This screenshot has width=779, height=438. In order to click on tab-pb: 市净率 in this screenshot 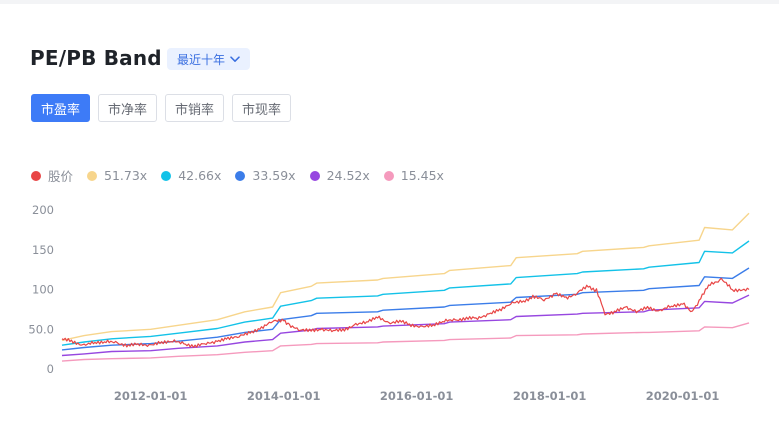, I will do `click(128, 108)`.